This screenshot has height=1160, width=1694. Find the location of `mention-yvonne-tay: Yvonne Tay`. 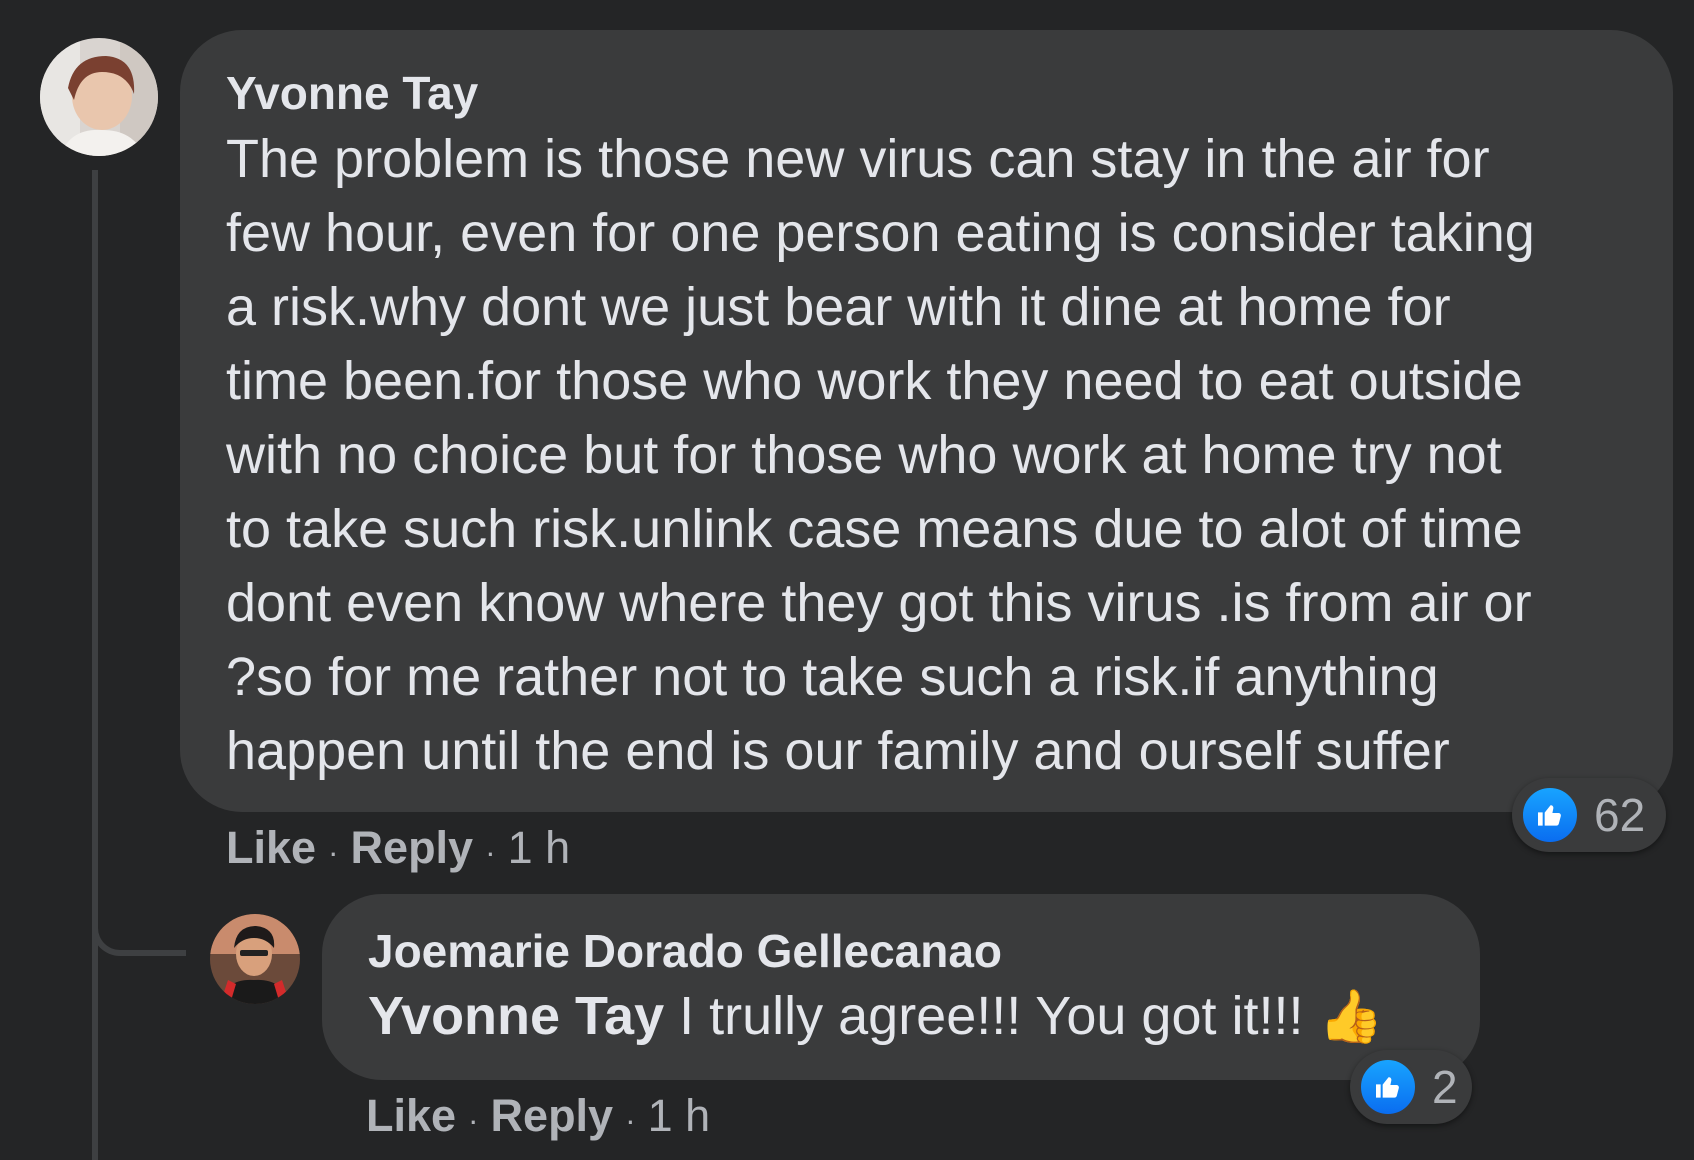

mention-yvonne-tay: Yvonne Tay is located at coordinates (516, 1016).